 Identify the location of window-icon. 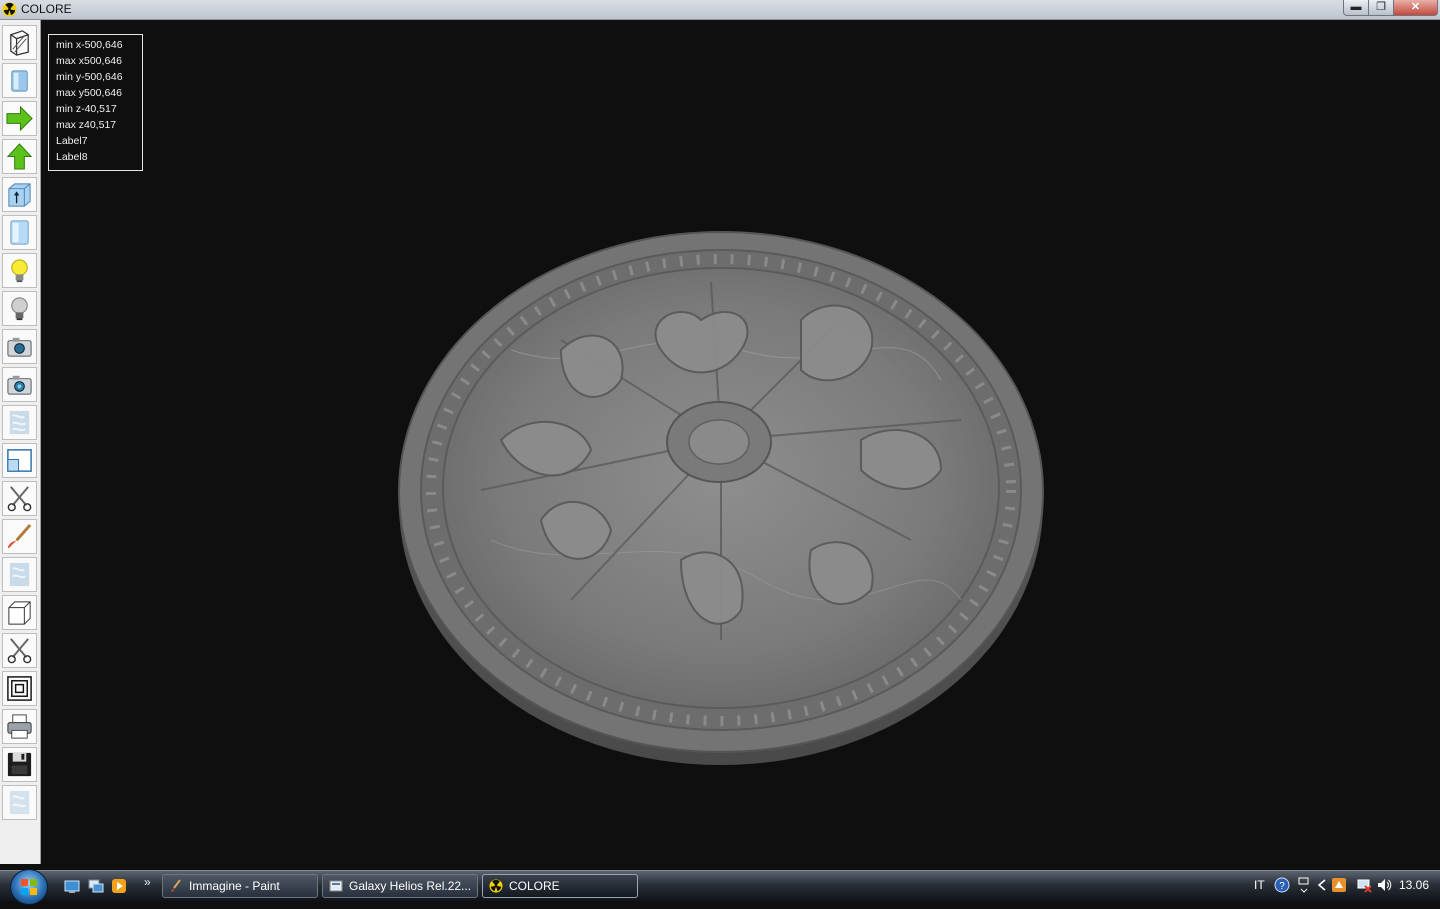
(19, 460).